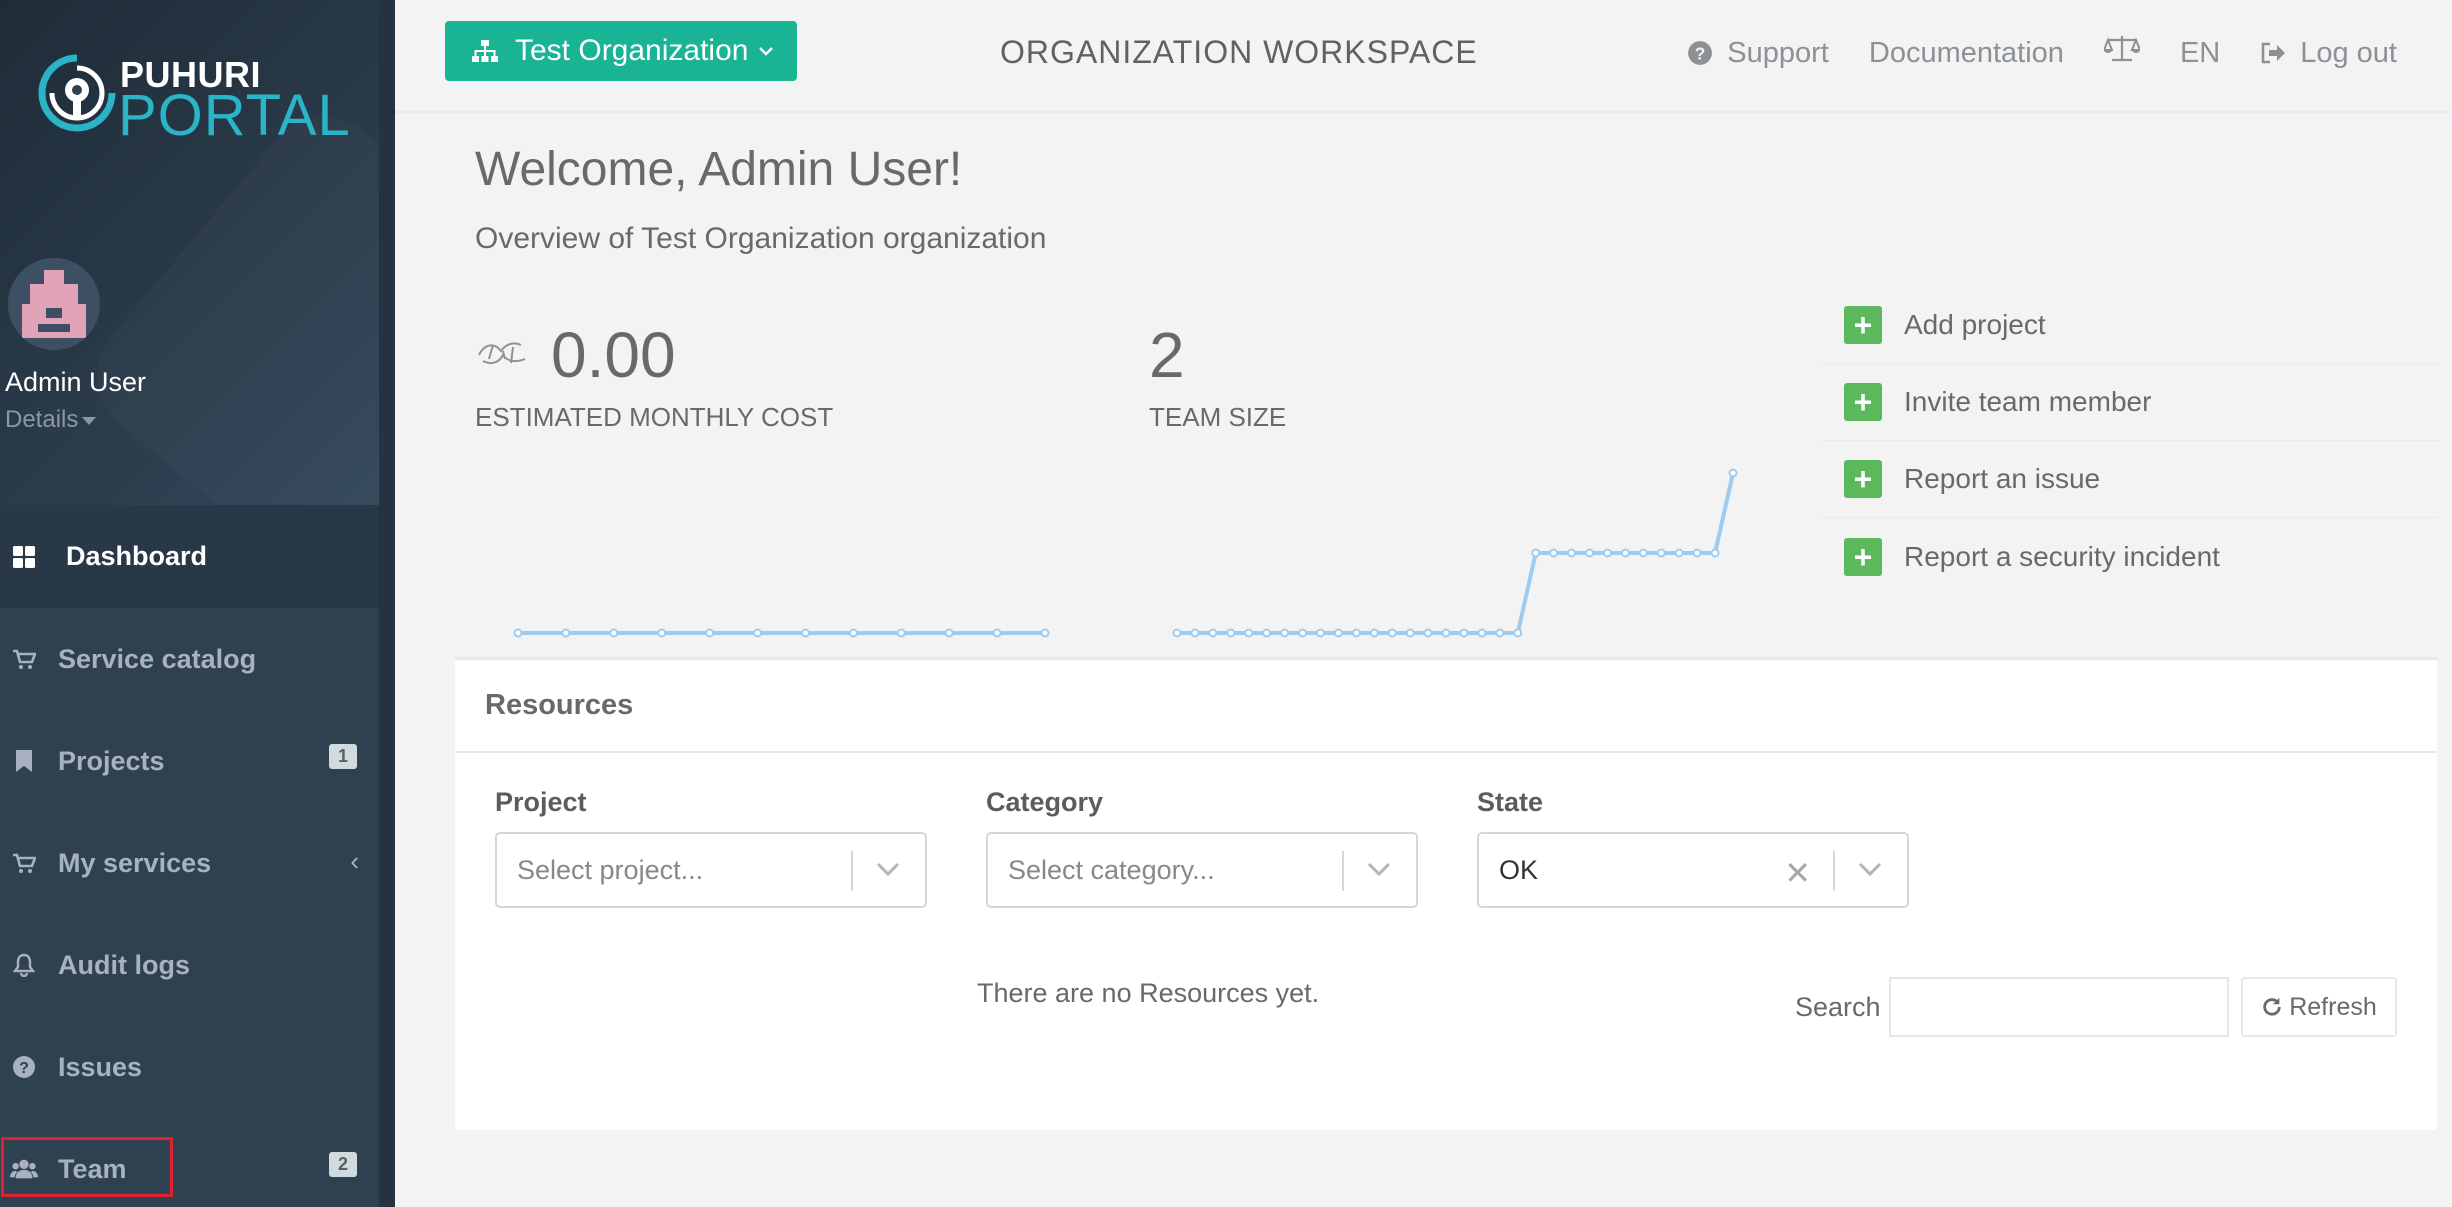  I want to click on user-details-label: Details, so click(42, 419).